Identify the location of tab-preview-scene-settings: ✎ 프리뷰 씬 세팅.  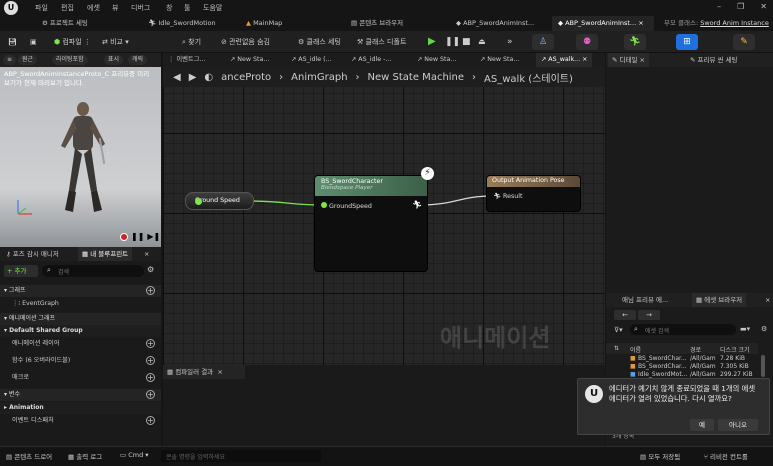
(714, 60).